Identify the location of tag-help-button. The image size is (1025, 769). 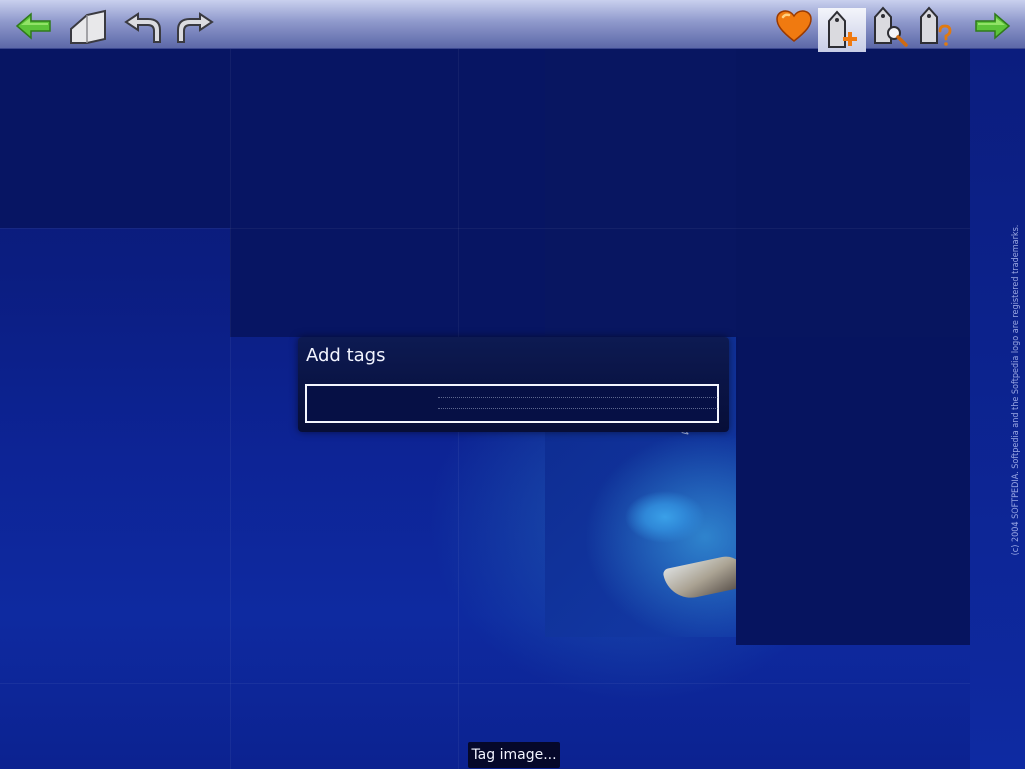
(936, 26).